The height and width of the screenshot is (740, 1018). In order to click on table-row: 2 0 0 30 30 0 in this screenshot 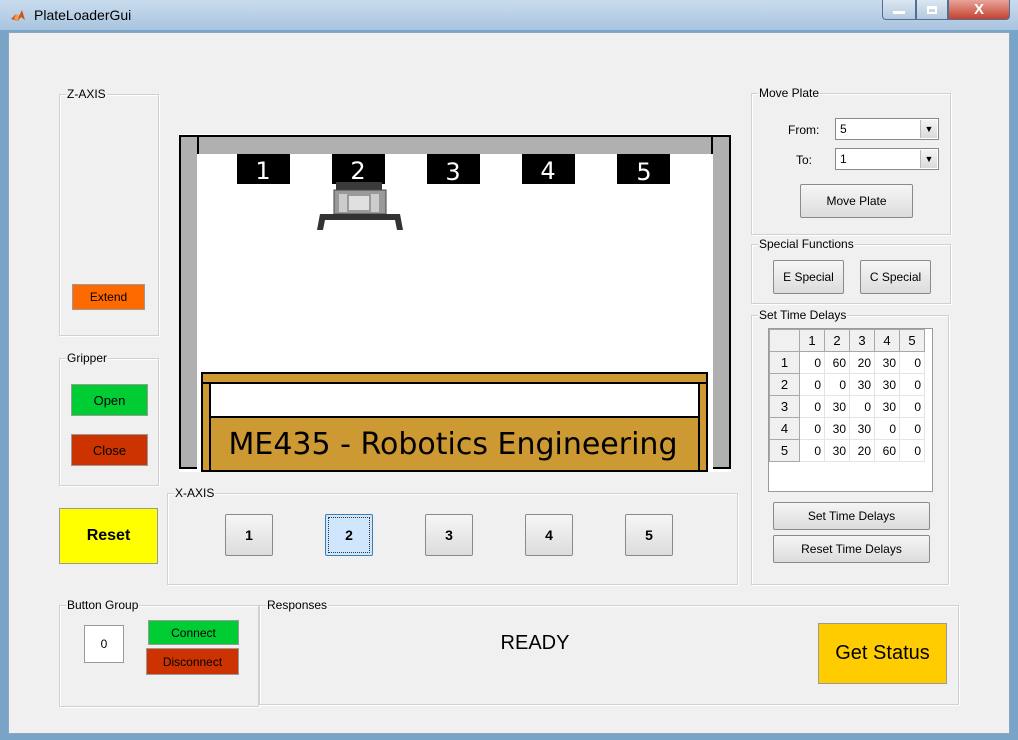, I will do `click(847, 384)`.